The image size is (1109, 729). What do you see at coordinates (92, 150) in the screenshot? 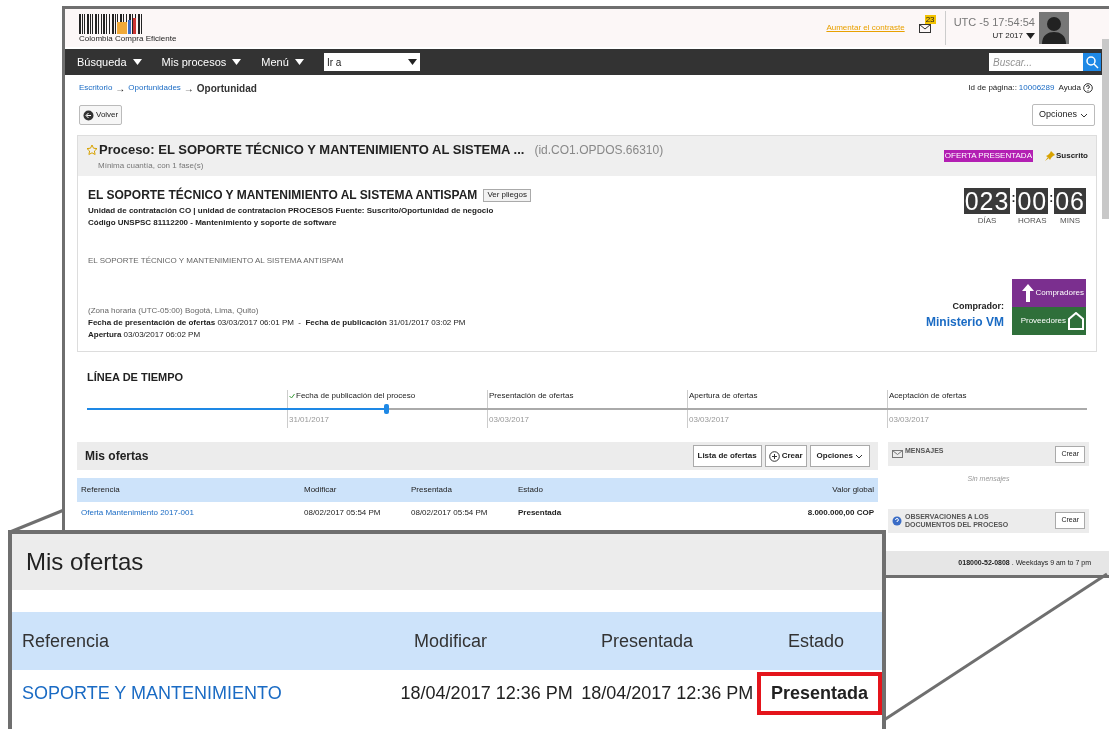
I see `star-icon` at bounding box center [92, 150].